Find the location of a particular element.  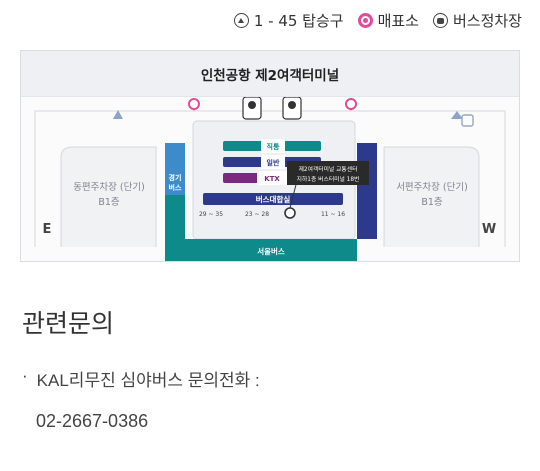

gyeonggi-bus-label-2: 버스 is located at coordinates (175, 187).